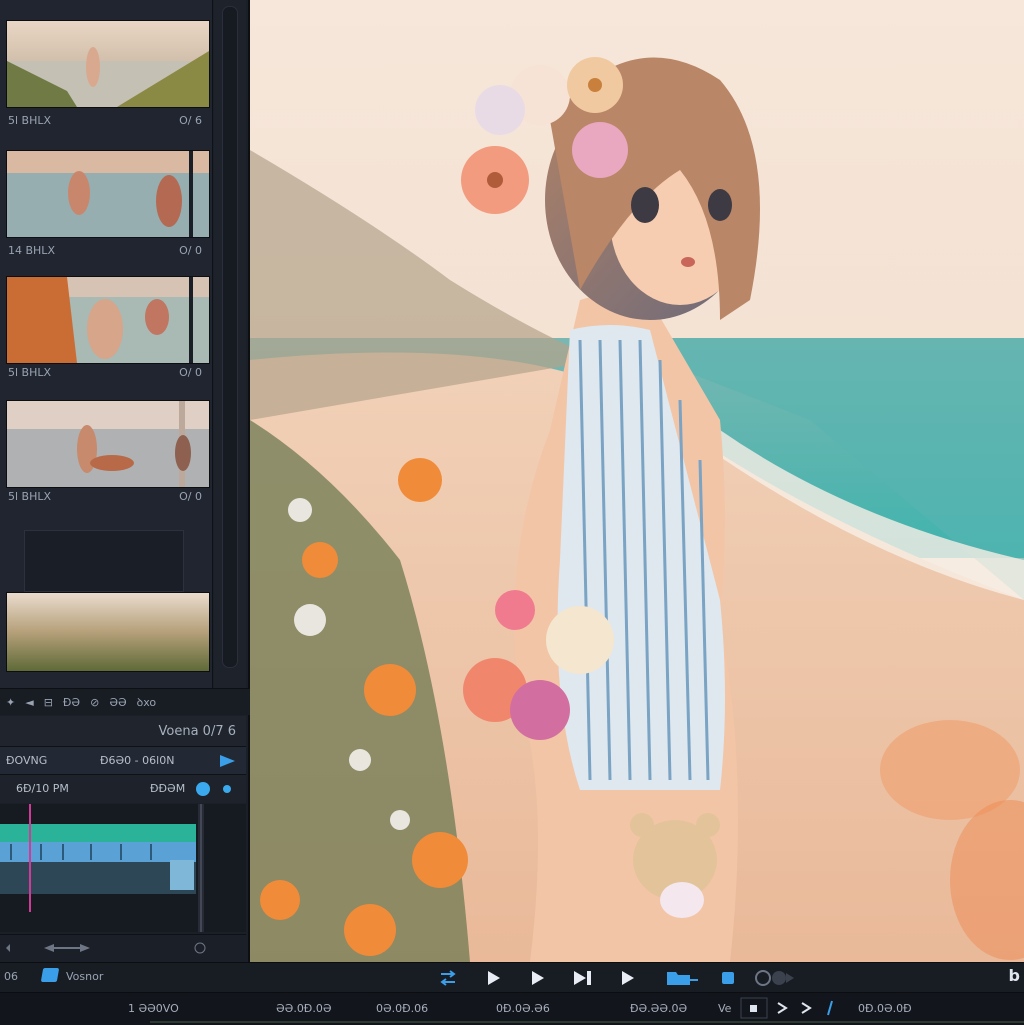 This screenshot has width=1024, height=1025. Describe the element at coordinates (776, 978) in the screenshot. I see `volume-toggle-icon` at that location.